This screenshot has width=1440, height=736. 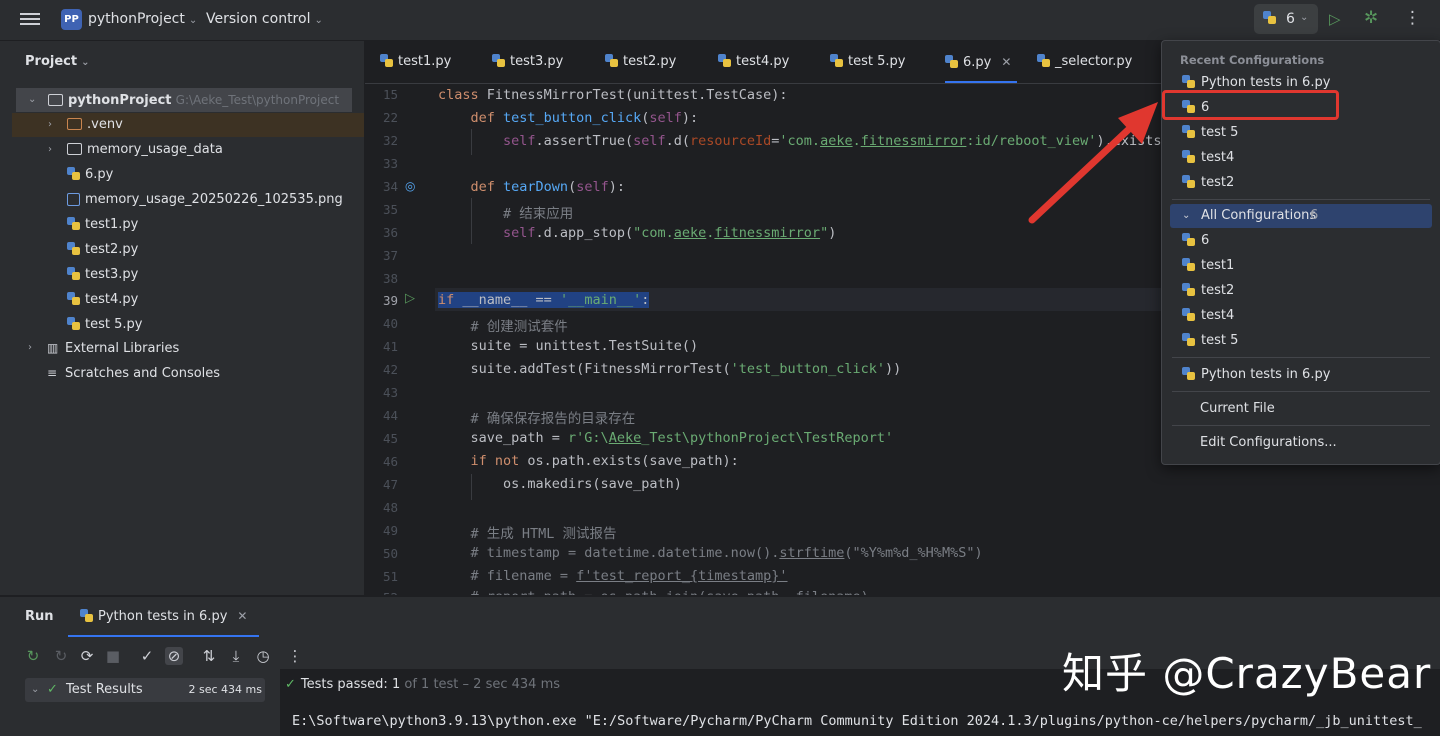 What do you see at coordinates (147, 656) in the screenshot?
I see `show-passed-icon: ✓` at bounding box center [147, 656].